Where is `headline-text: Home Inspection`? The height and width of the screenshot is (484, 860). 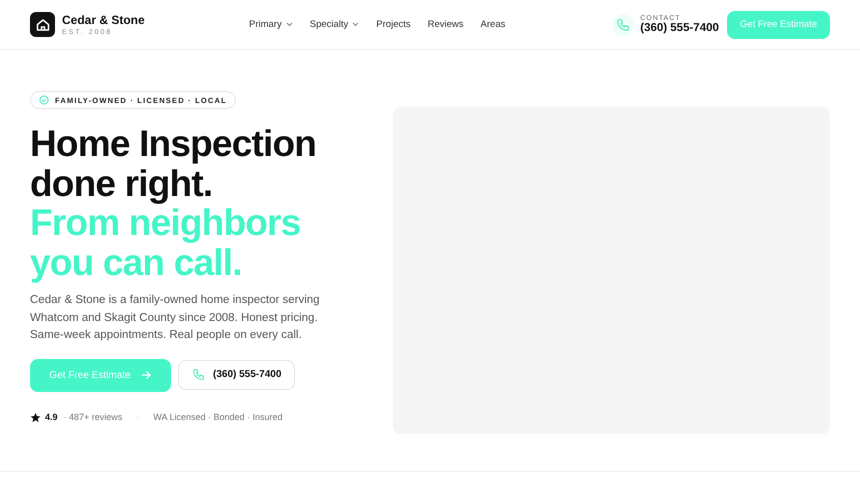
headline-text: Home Inspection is located at coordinates (174, 144).